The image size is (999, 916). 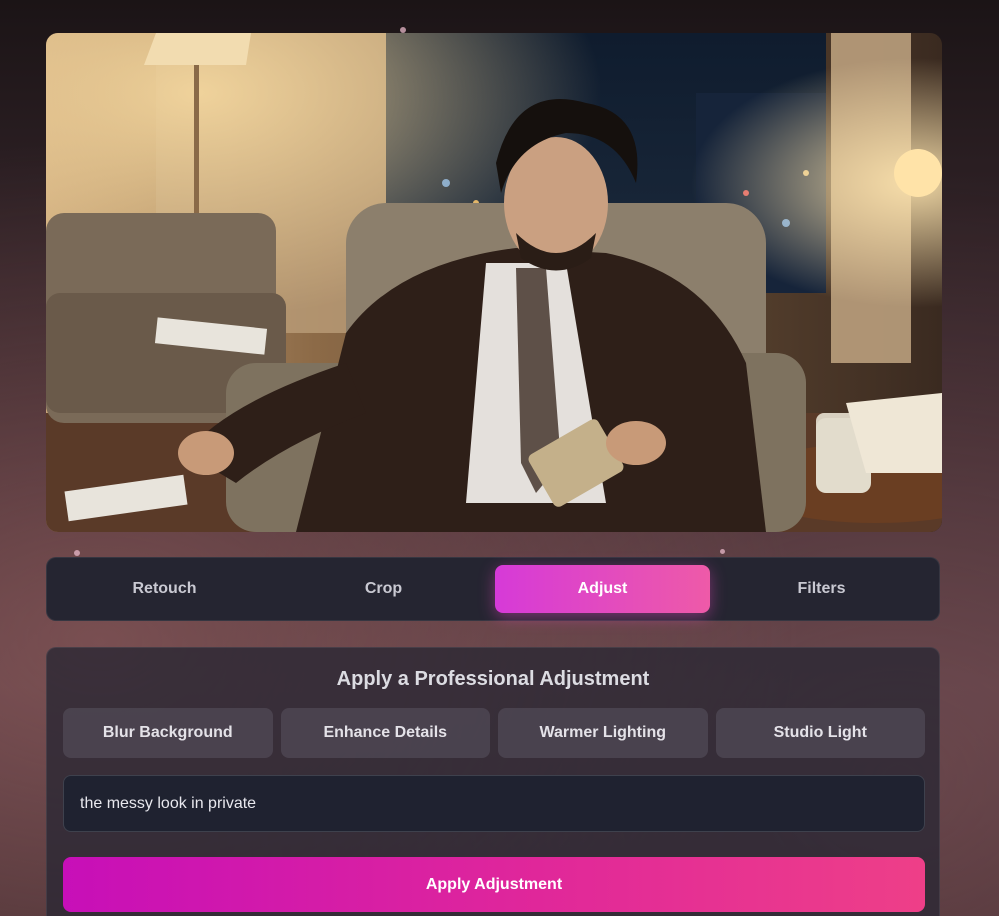 What do you see at coordinates (603, 733) in the screenshot?
I see `preset-warmer-lighting-button: Warmer Lighting` at bounding box center [603, 733].